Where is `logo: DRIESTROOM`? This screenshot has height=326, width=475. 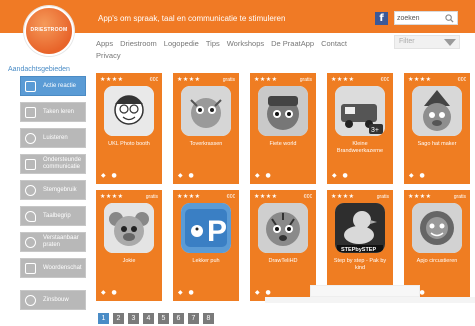 logo: DRIESTROOM is located at coordinates (49, 31).